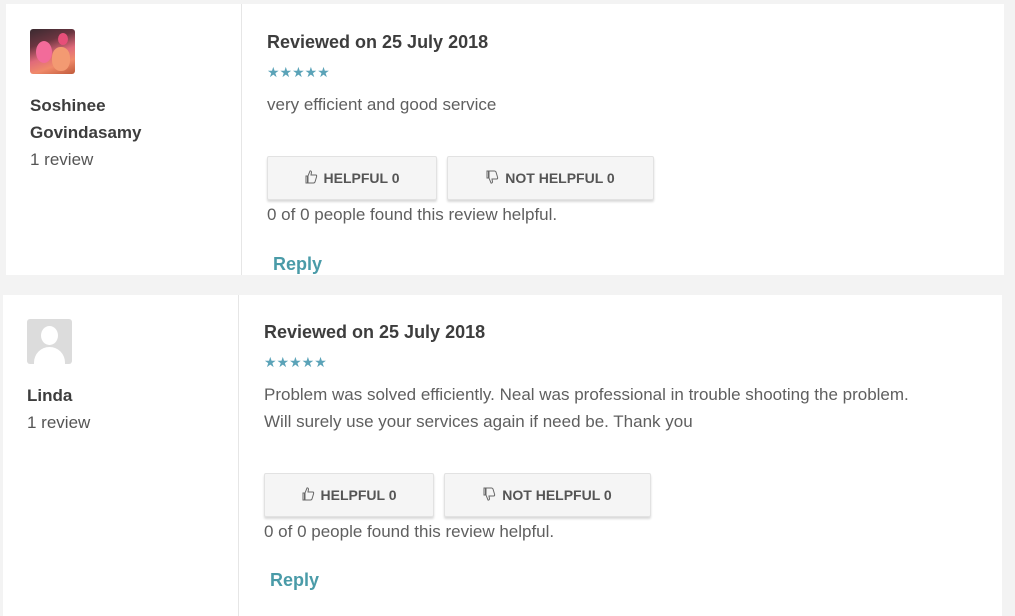  Describe the element at coordinates (49, 355) in the screenshot. I see `avatar-body-shape` at that location.